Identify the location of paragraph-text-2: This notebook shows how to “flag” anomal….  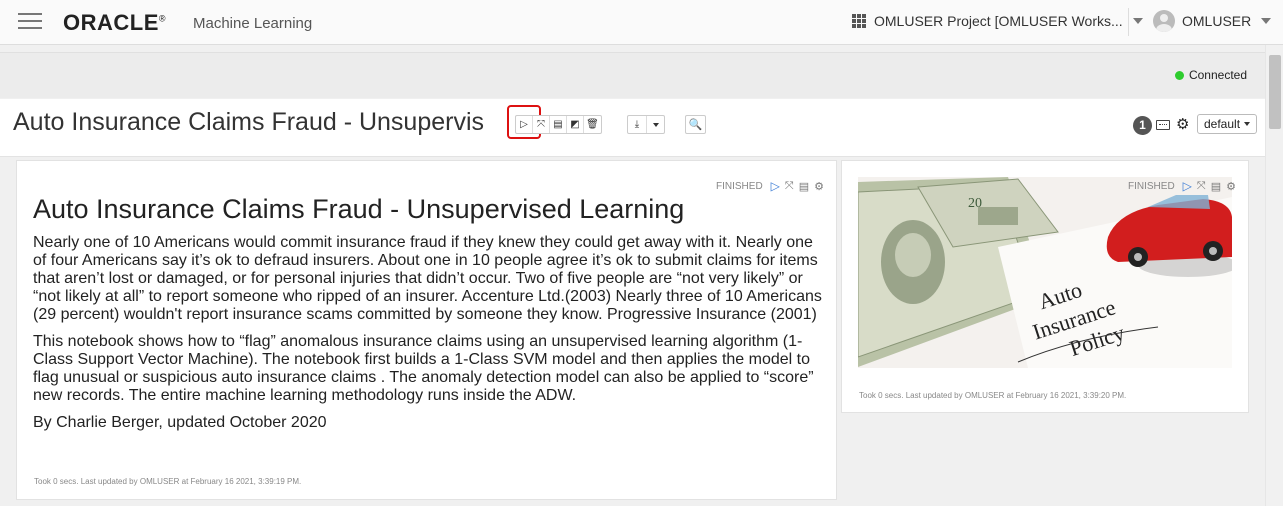
(423, 368).